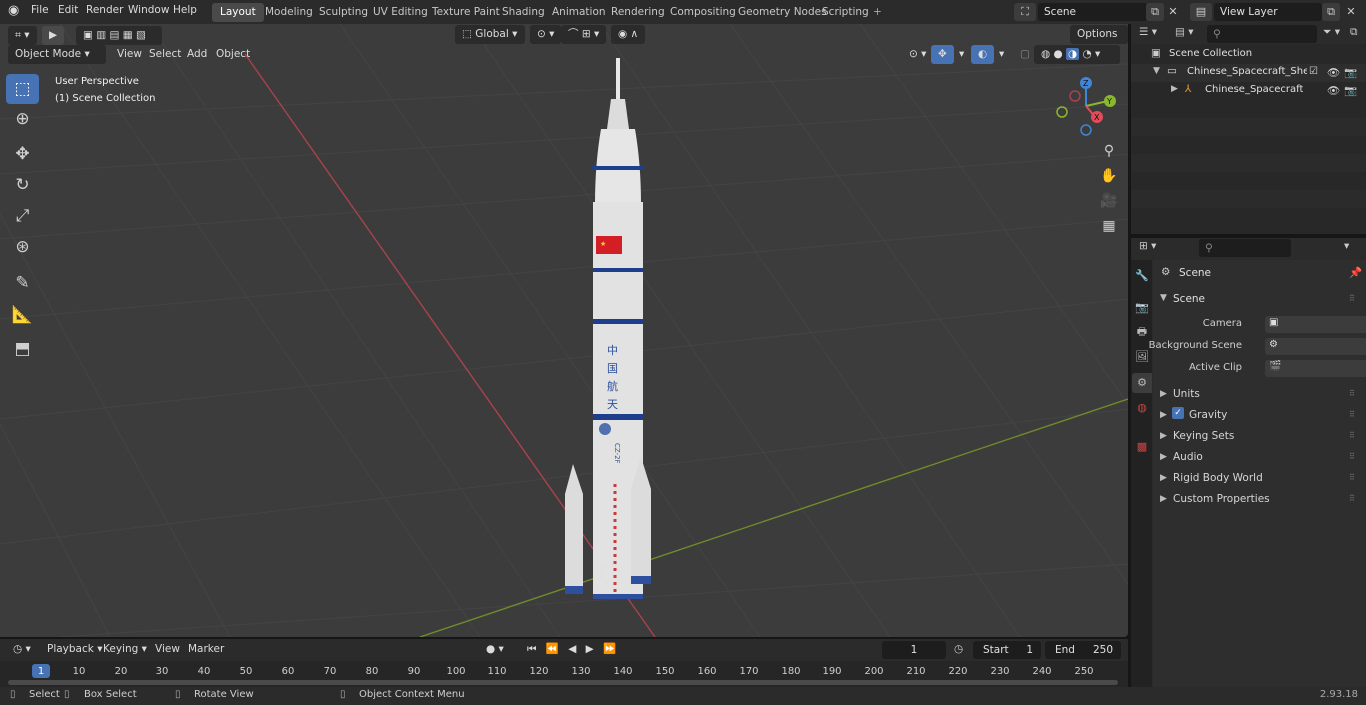 Image resolution: width=1366 pixels, height=705 pixels. Describe the element at coordinates (1087, 106) in the screenshot. I see `navigation-gizmo: Z Y X` at that location.